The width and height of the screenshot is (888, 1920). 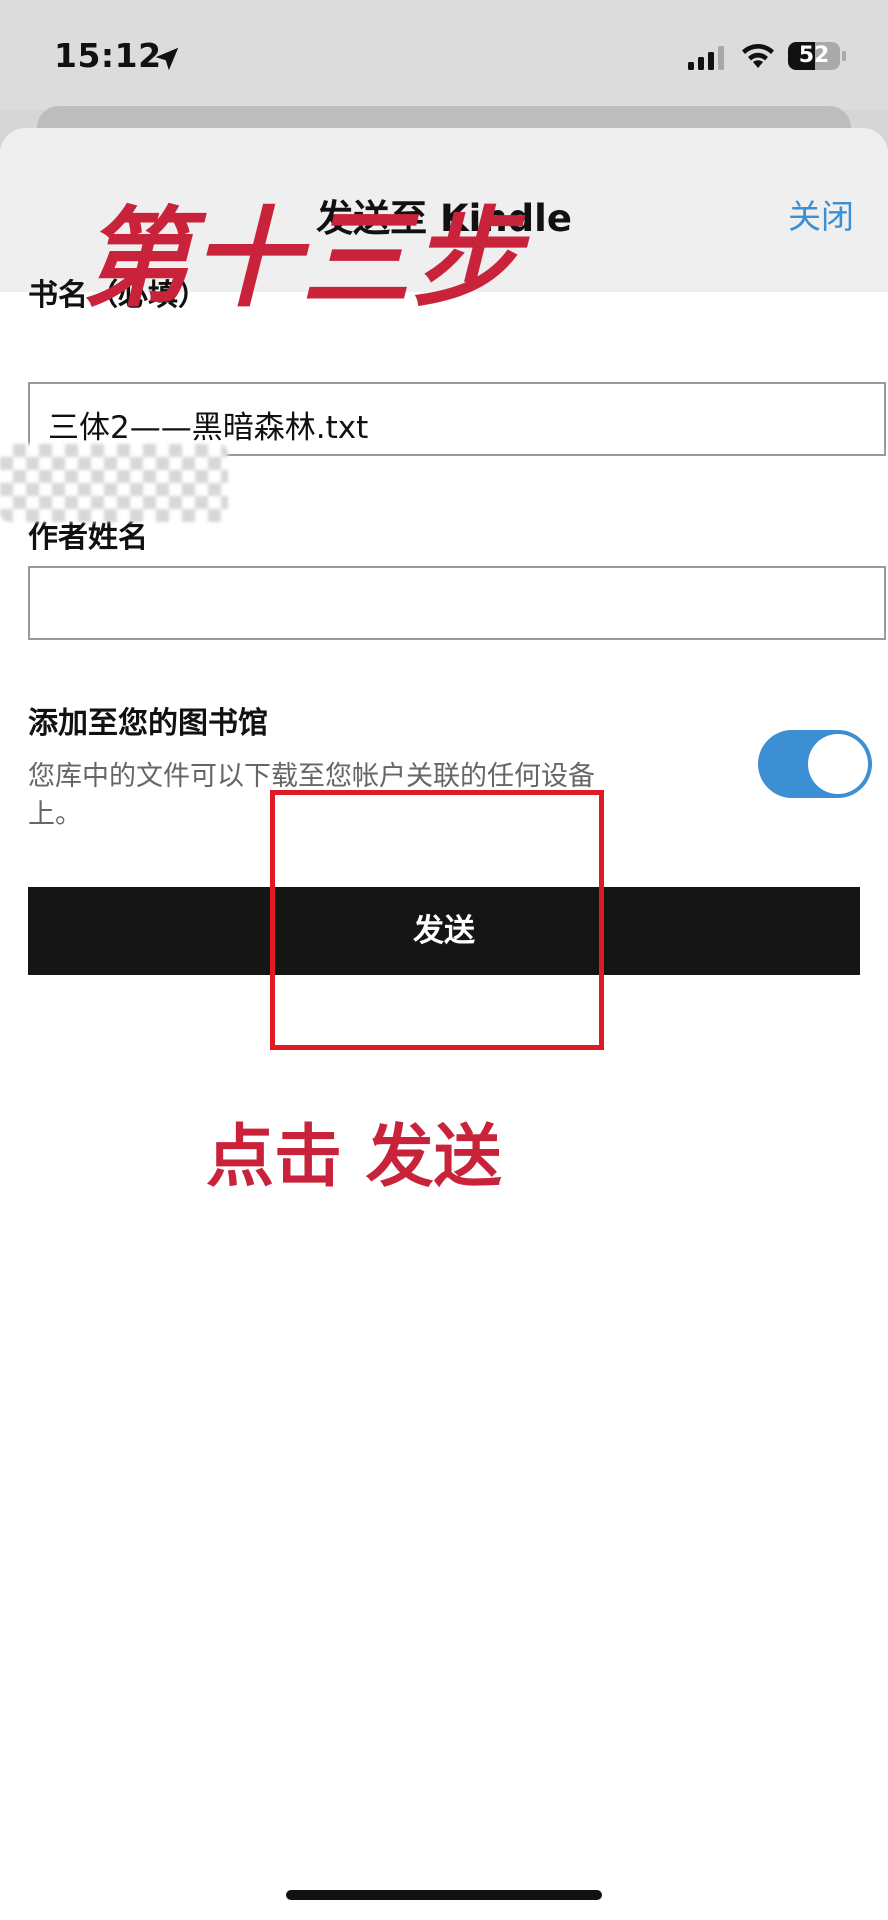 I want to click on toggle-knob, so click(x=838, y=764).